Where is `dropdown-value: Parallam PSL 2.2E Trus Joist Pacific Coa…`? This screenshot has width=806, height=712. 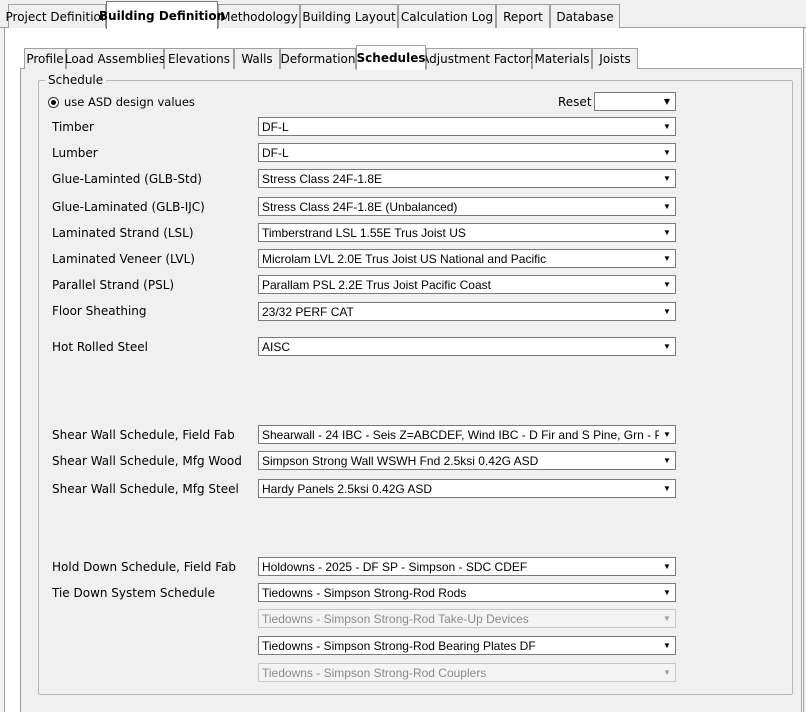
dropdown-value: Parallam PSL 2.2E Trus Joist Pacific Coa… is located at coordinates (376, 284).